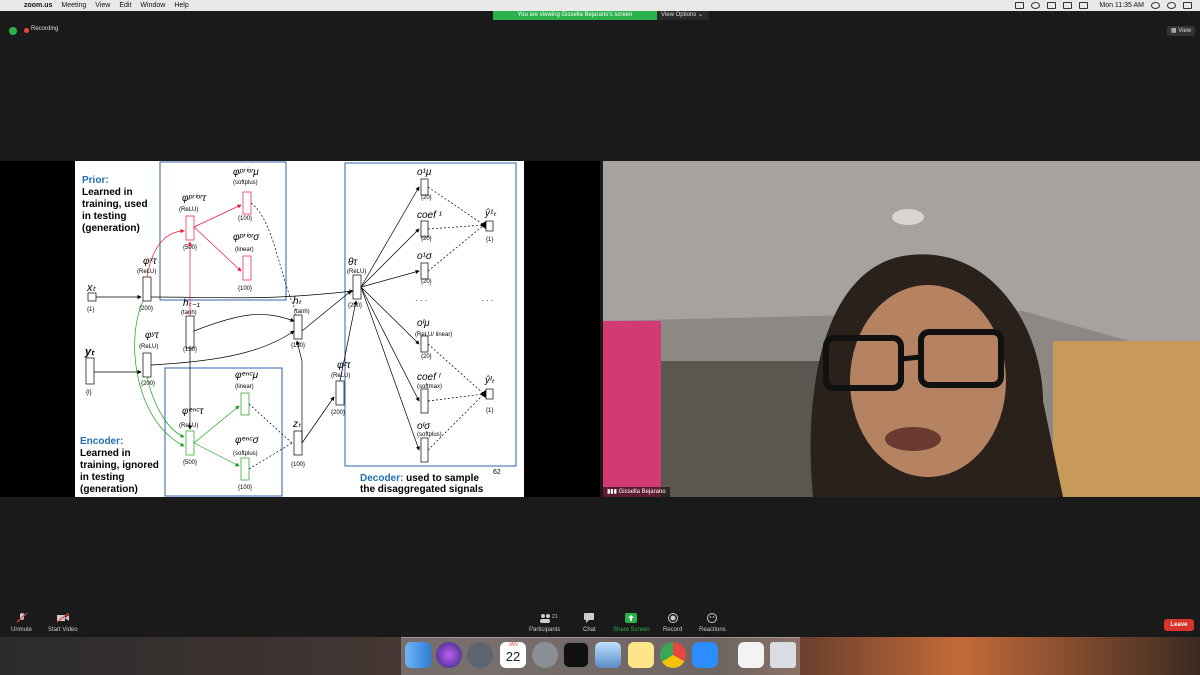 This screenshot has height=675, width=1200. I want to click on phi-x-act: (ReLU), so click(146, 272).